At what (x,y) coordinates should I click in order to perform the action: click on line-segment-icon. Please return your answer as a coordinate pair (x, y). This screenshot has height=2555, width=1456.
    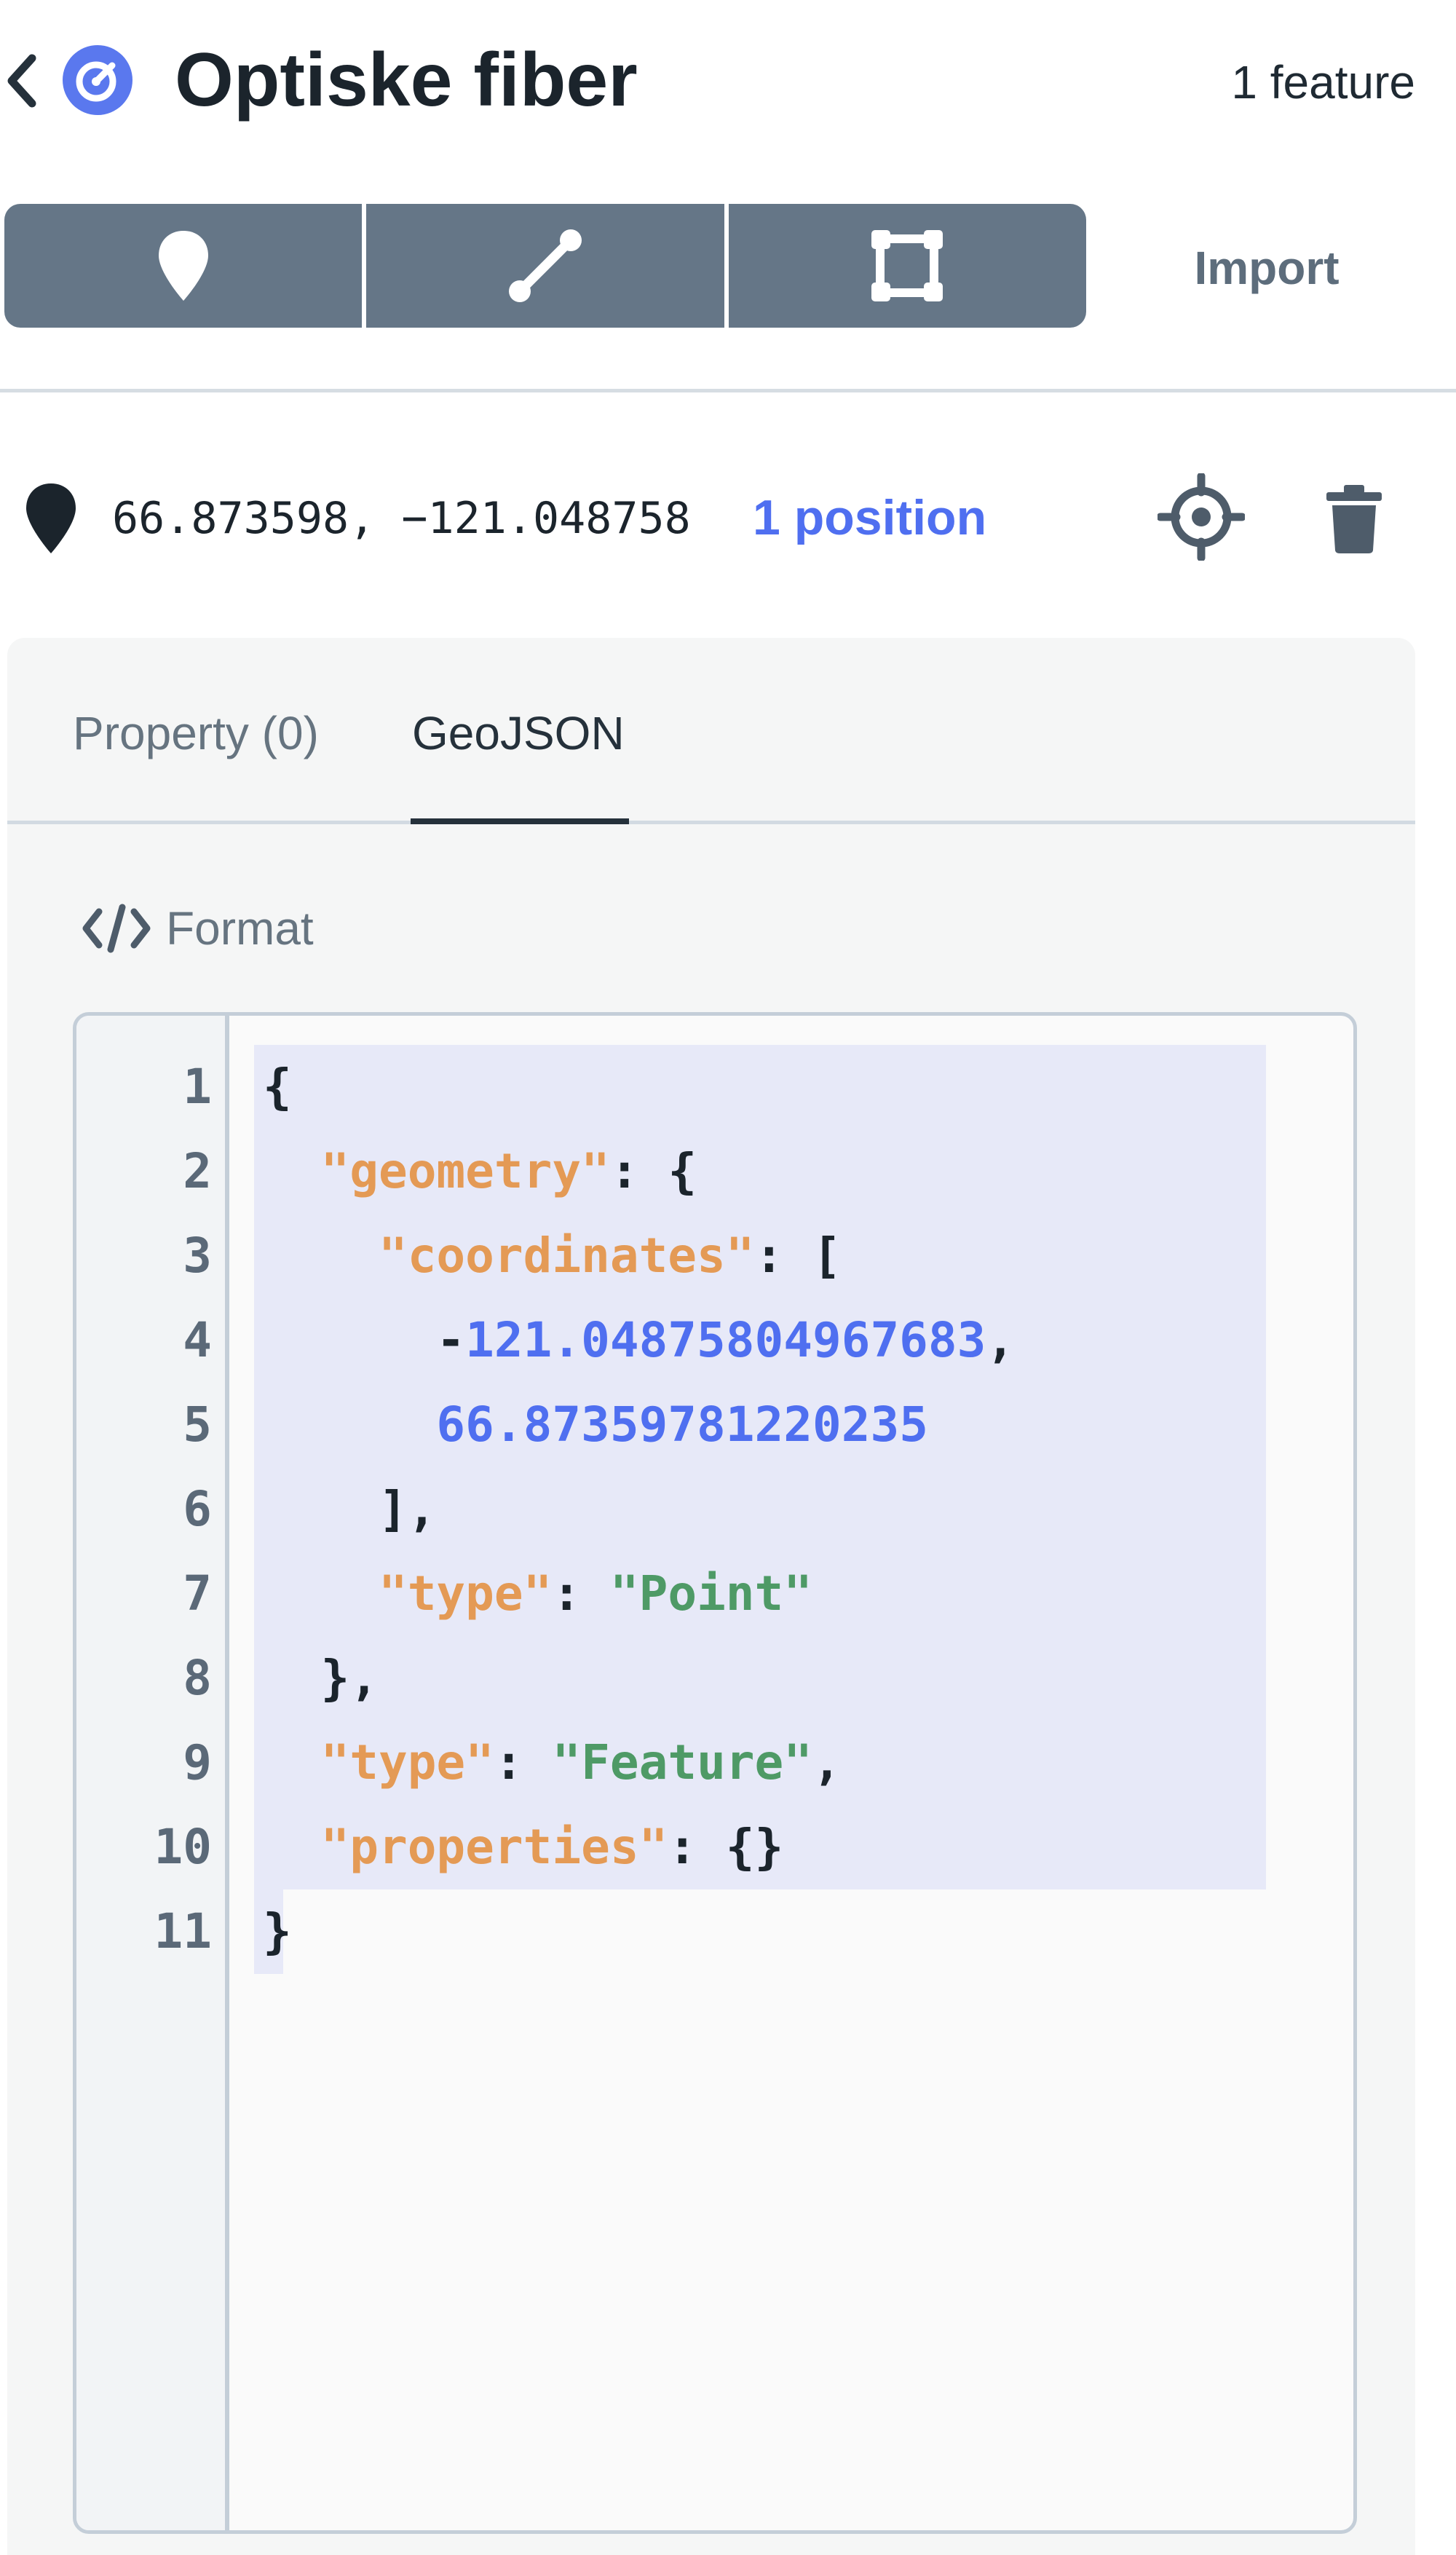
    Looking at the image, I should click on (545, 265).